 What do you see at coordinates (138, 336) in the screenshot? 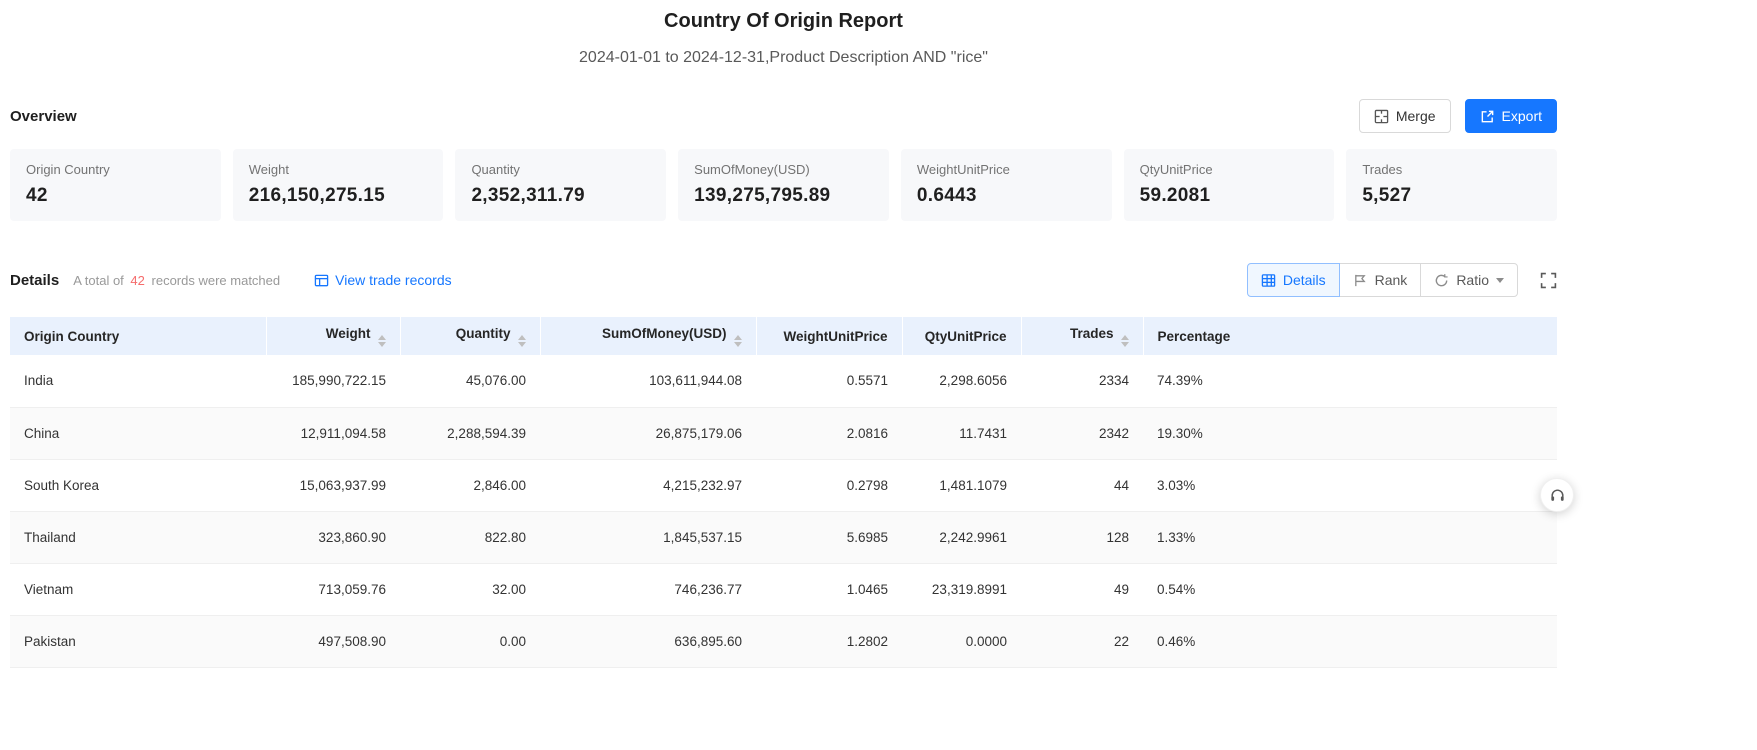
I see `column-header-origin-country: Origin Country` at bounding box center [138, 336].